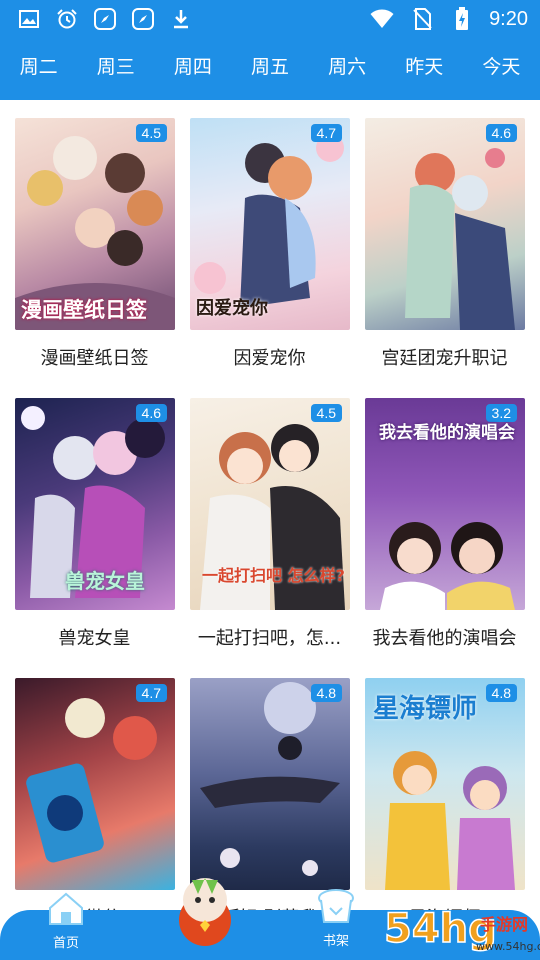 The height and width of the screenshot is (960, 540). I want to click on mascot-icon, so click(205, 912).